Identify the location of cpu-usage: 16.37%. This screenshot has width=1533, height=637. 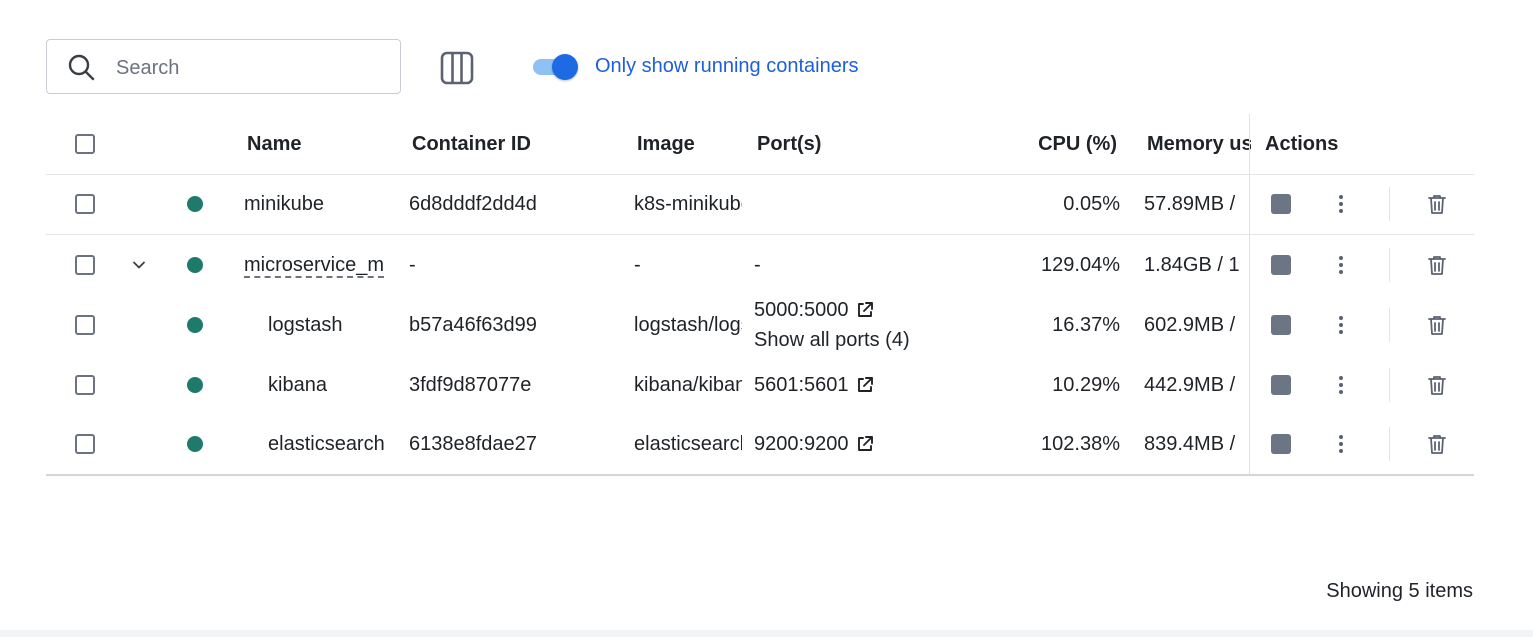
(1086, 324).